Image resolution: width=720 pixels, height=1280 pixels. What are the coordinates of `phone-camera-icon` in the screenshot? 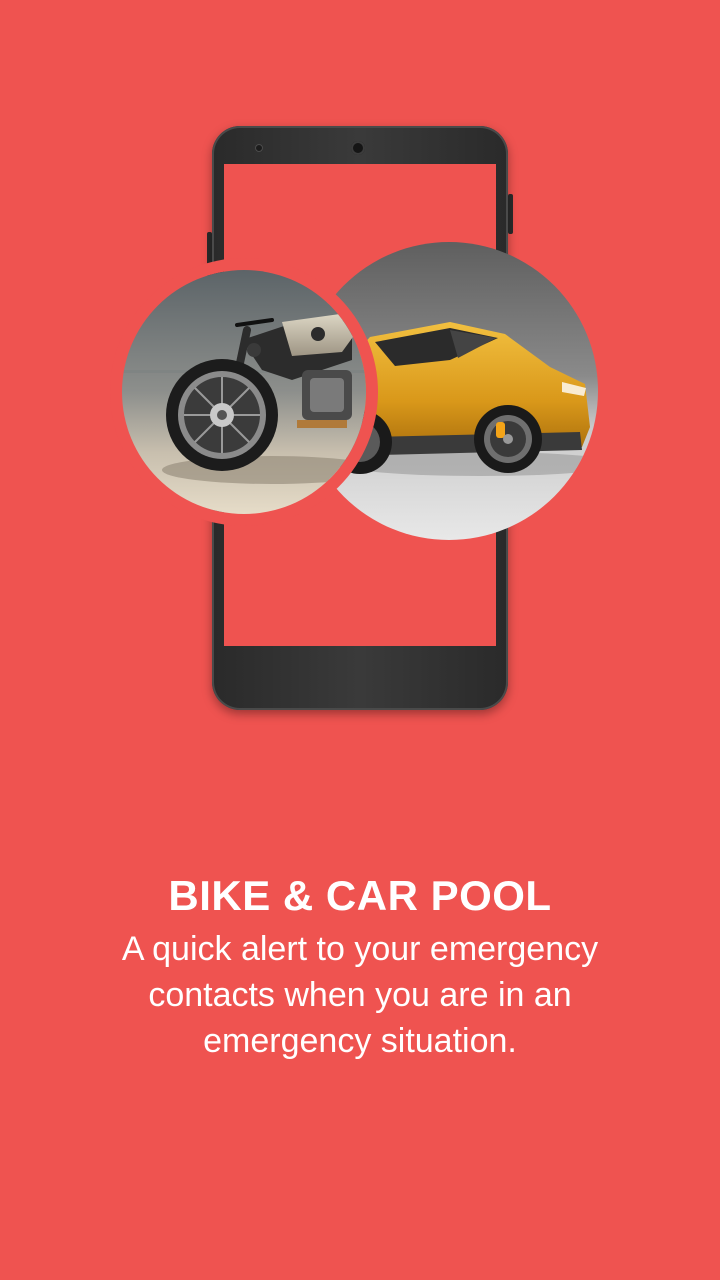 It's located at (358, 148).